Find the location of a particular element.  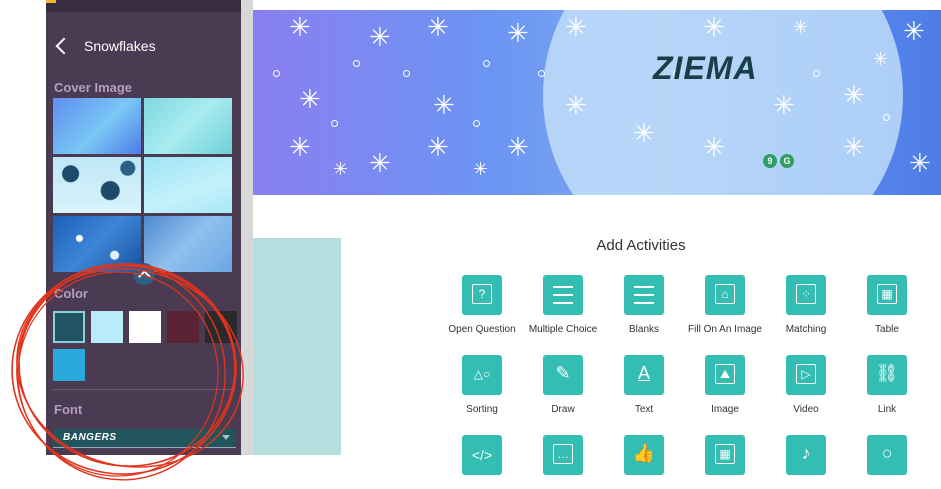

activity-video: ▷ Video is located at coordinates (806, 385).